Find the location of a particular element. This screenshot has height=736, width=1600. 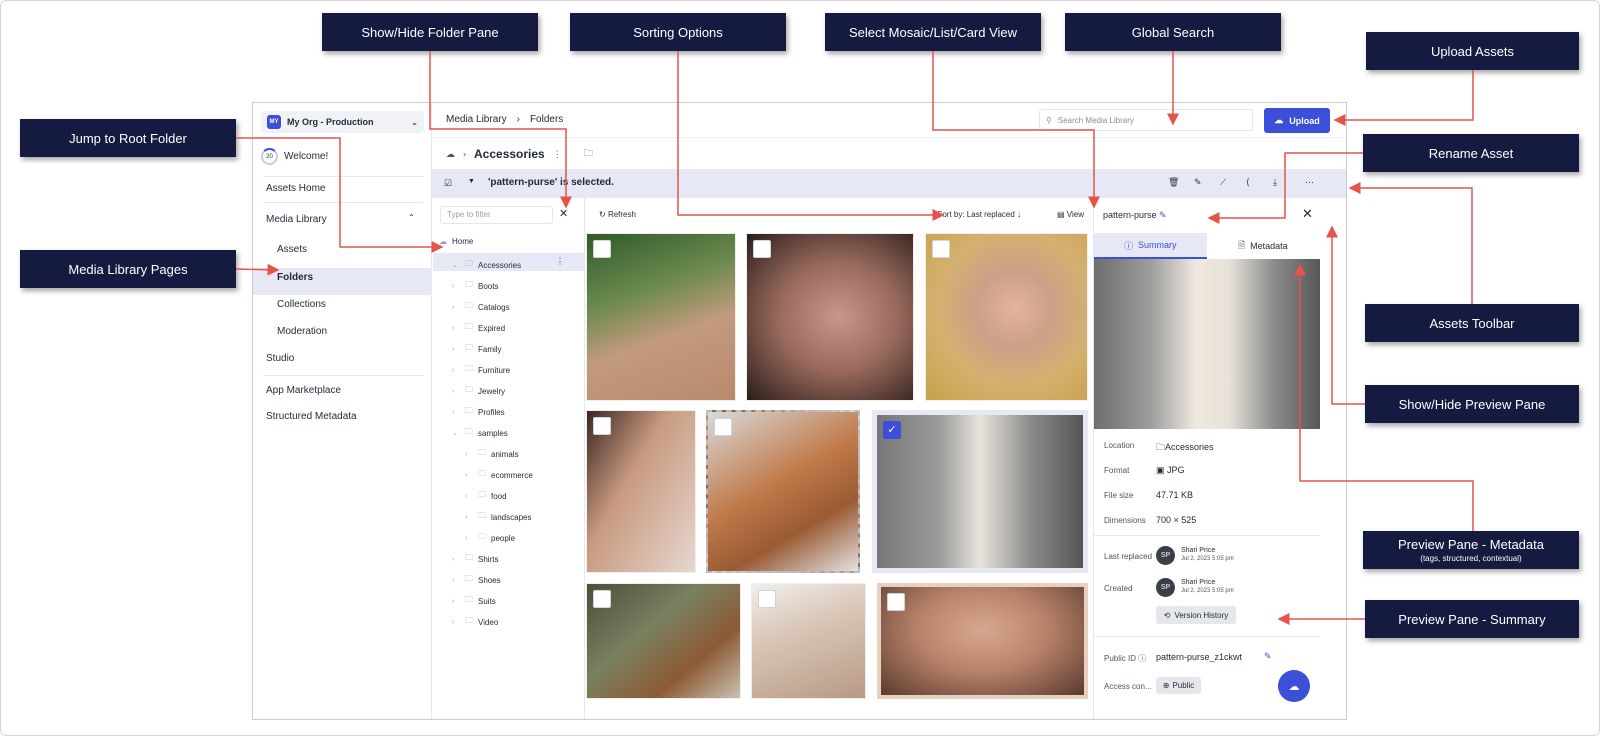

share-icon: ⟨ is located at coordinates (1248, 182).